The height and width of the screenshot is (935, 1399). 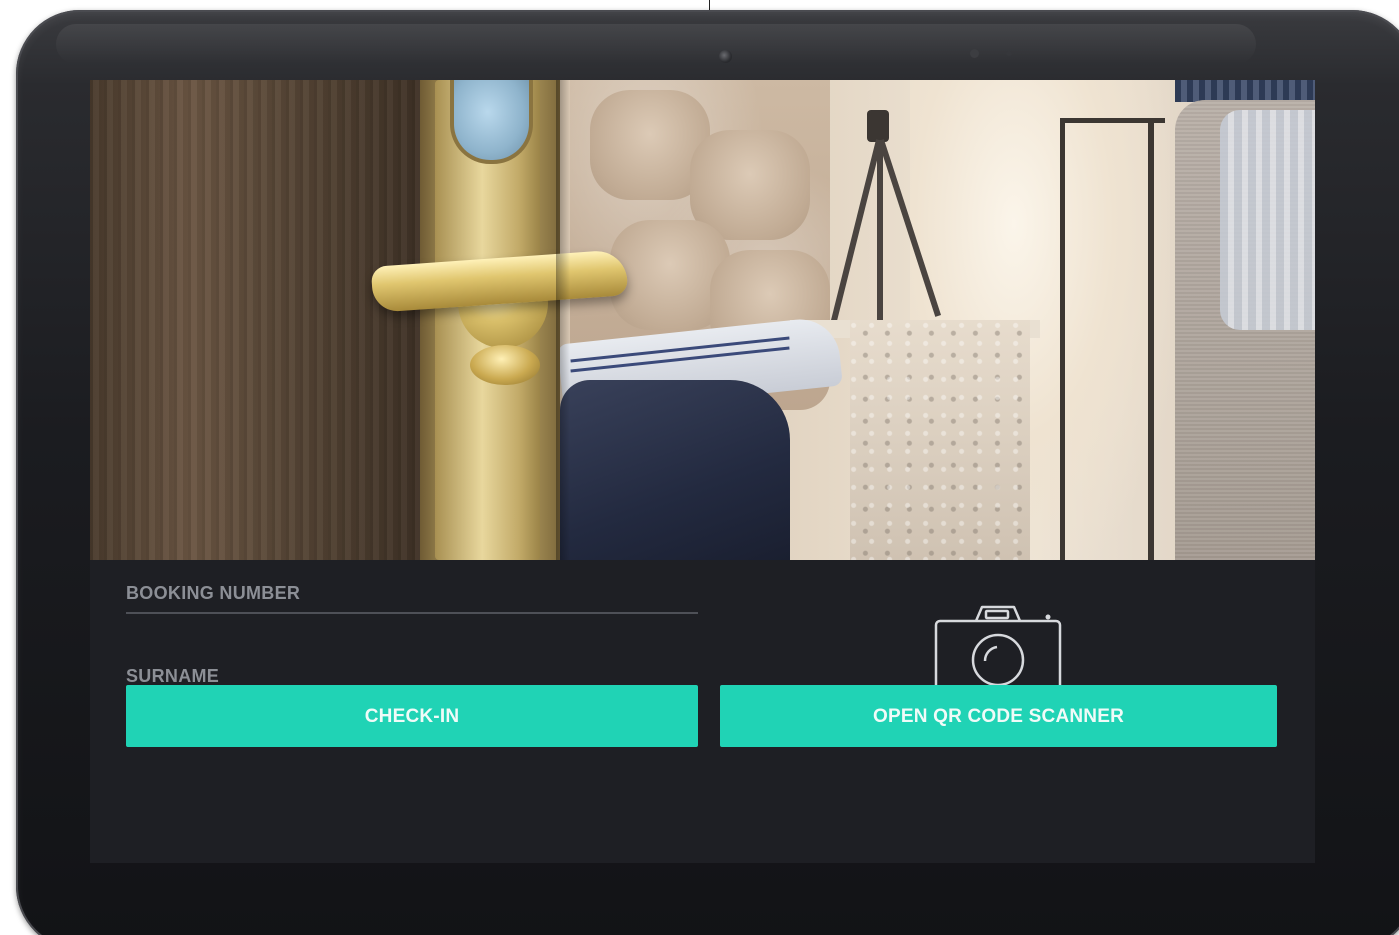 I want to click on tripod-leg, so click(x=880, y=230).